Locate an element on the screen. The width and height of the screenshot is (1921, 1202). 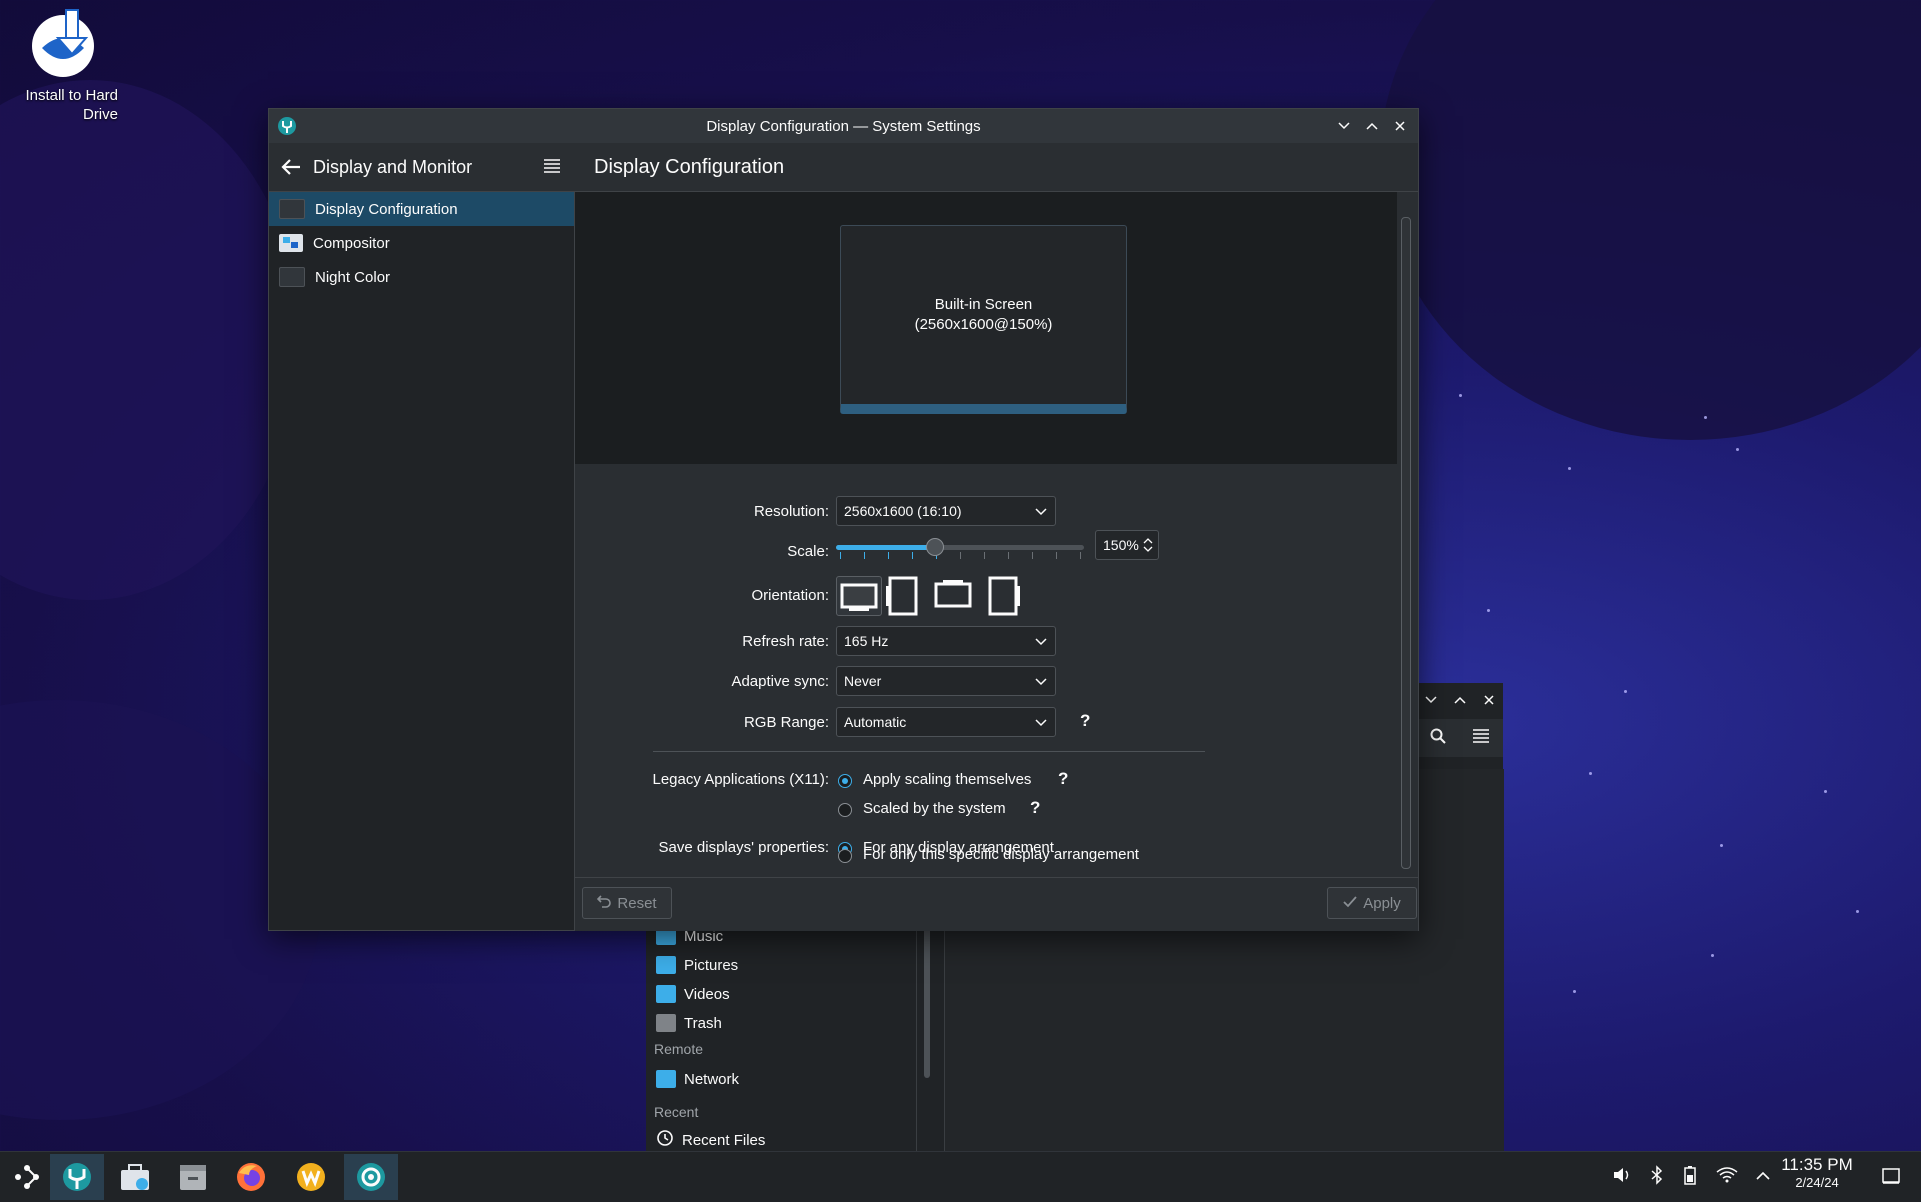
clock-date: 2/24/24 is located at coordinates (1817, 1182).